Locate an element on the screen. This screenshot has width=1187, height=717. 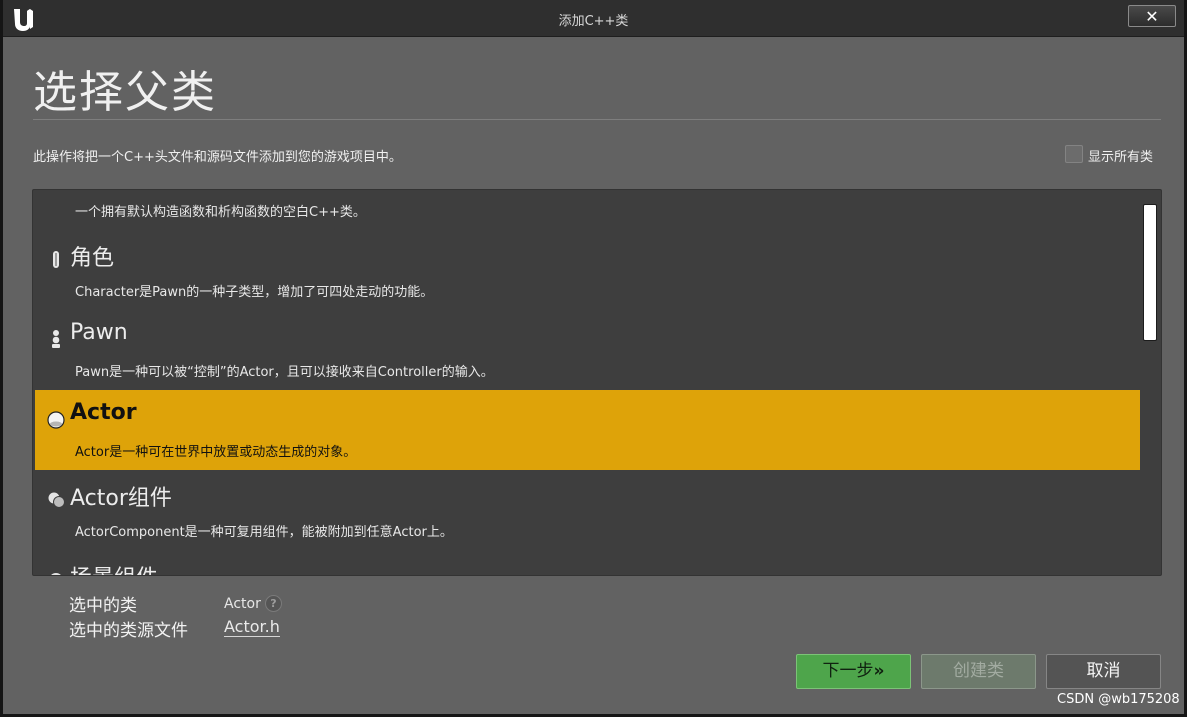
selected-source-file-link: Actor.h is located at coordinates (252, 627).